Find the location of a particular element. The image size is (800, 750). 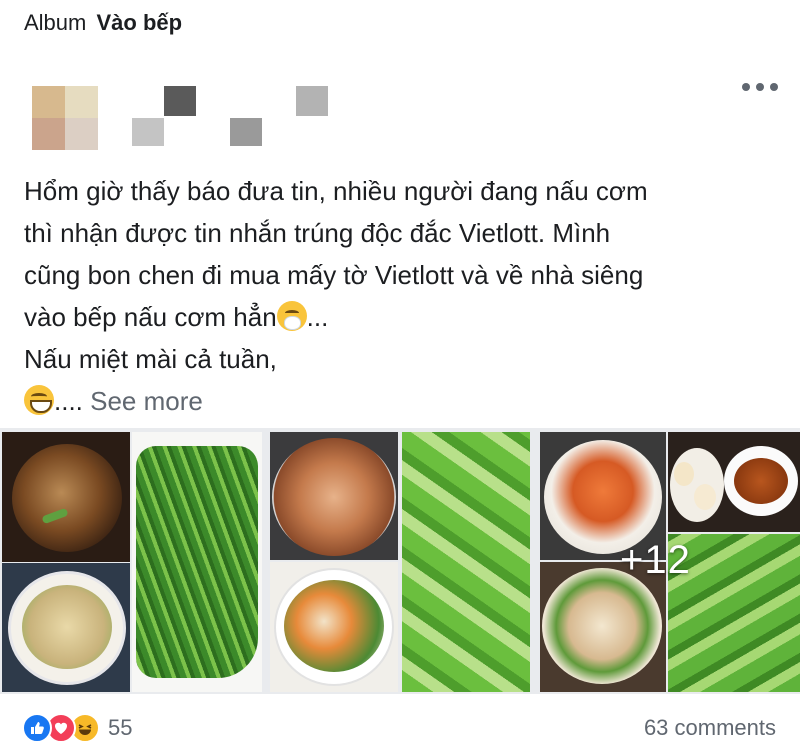

more-photos-count: +12 is located at coordinates (655, 560).